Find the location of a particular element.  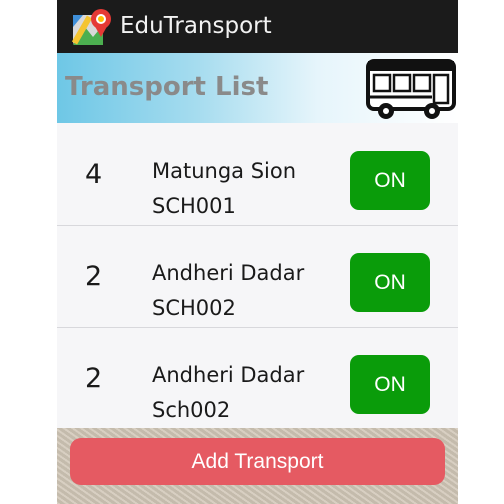

add-transport-button: Add Transport is located at coordinates (257, 461).